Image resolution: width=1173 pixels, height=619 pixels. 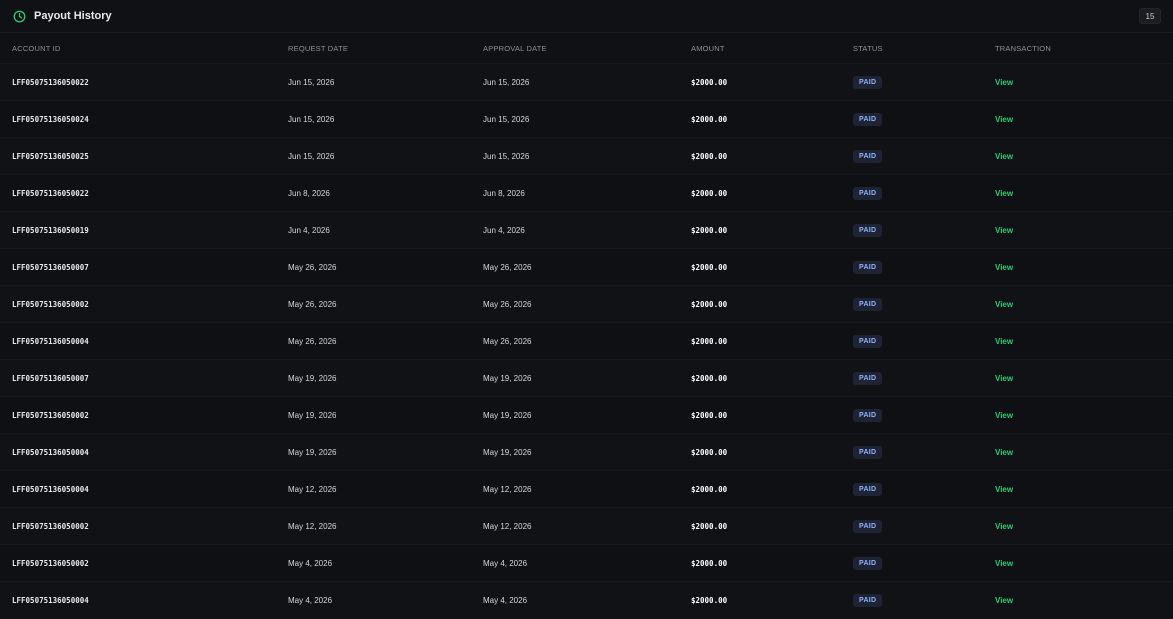 I want to click on approval-date-cell: May 4, 2026, so click(x=575, y=563).